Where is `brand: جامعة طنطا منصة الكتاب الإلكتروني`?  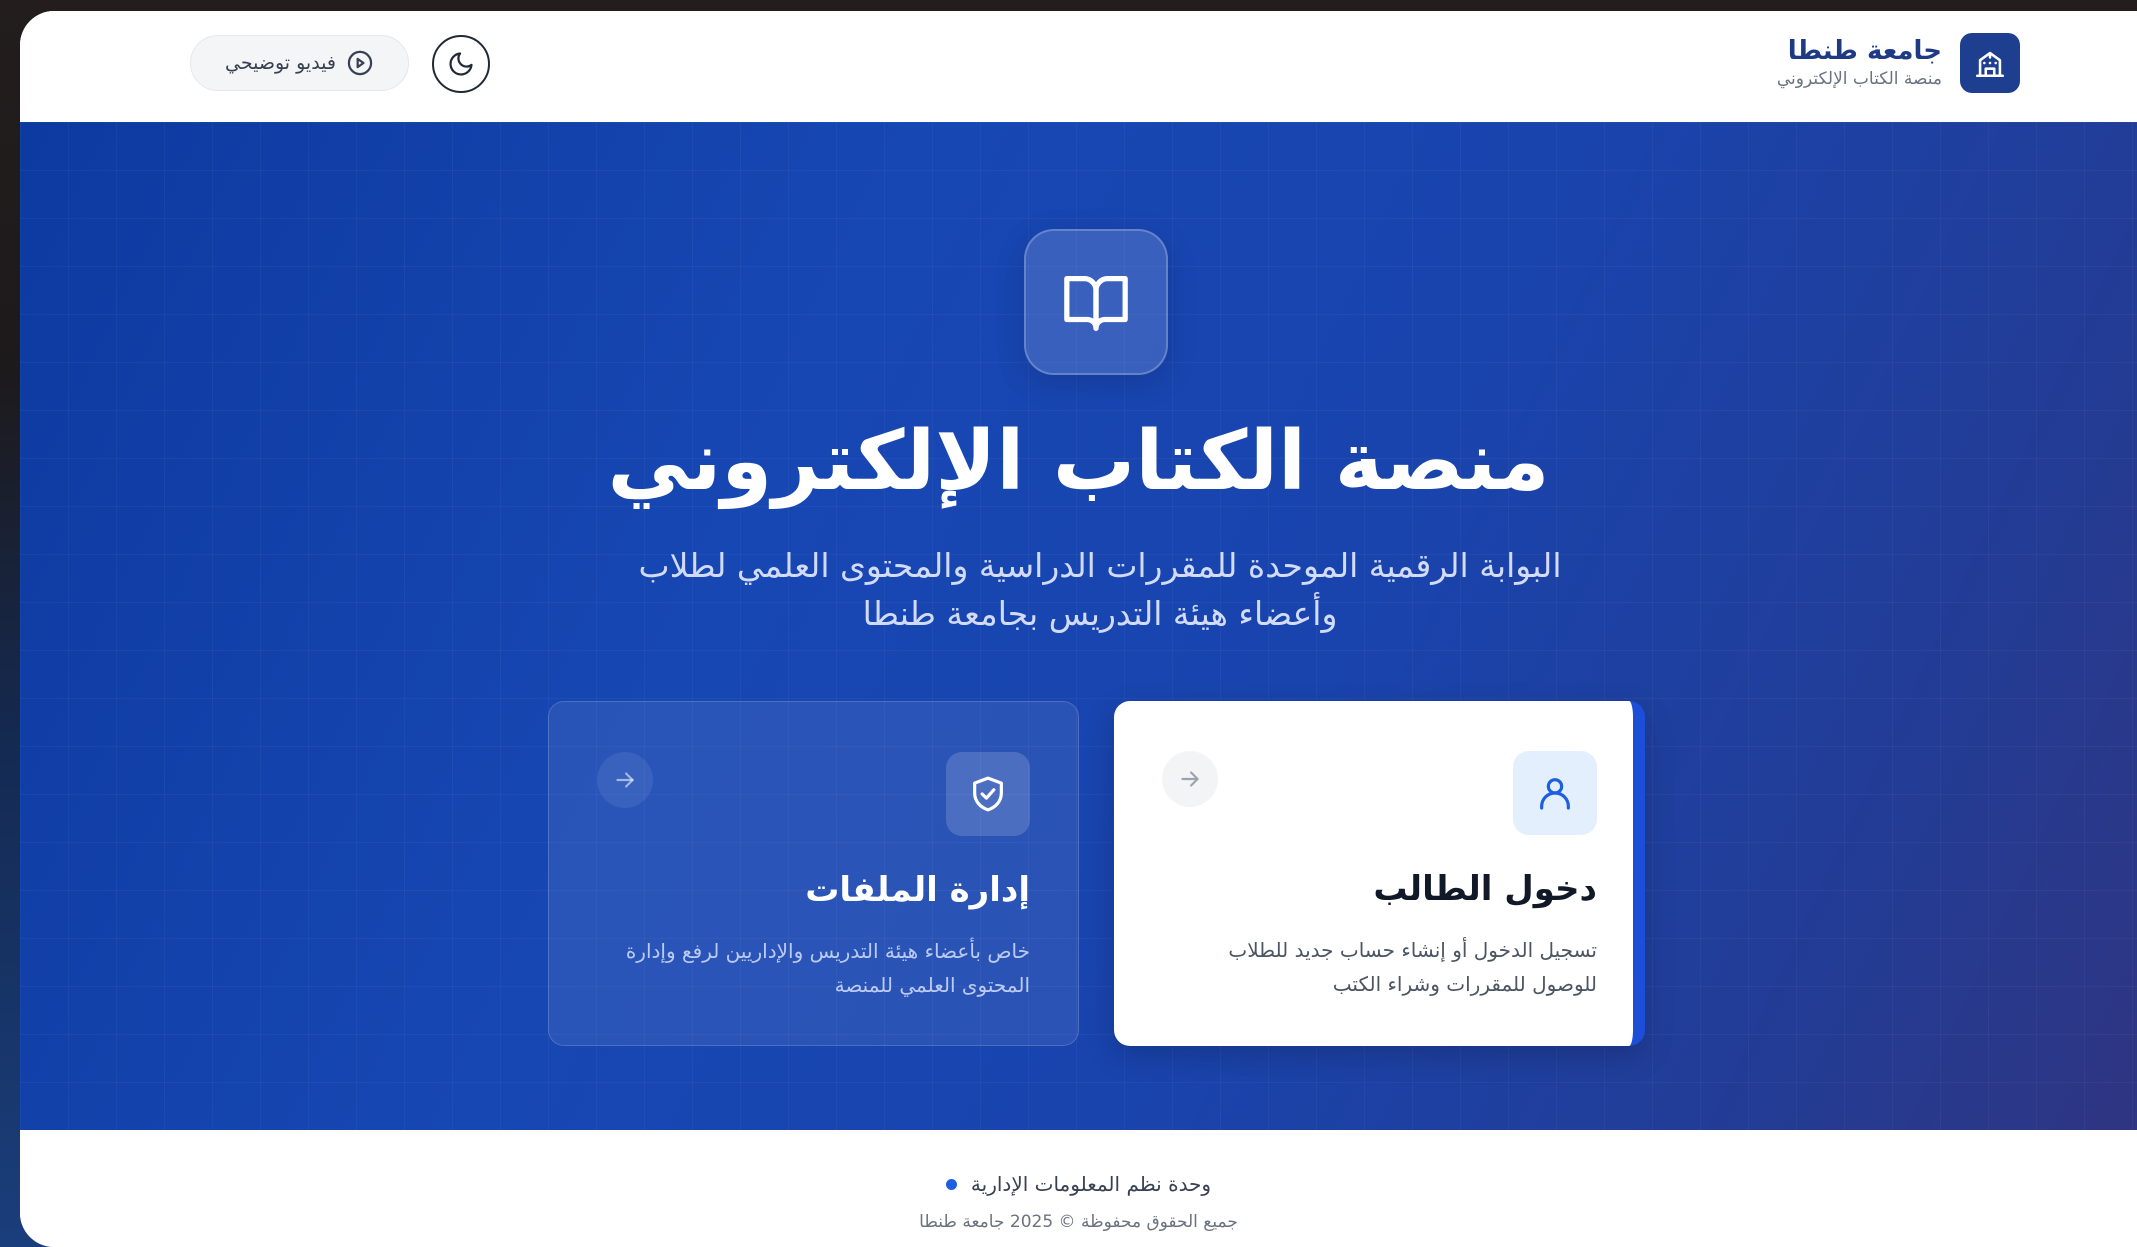 brand: جامعة طنطا منصة الكتاب الإلكتروني is located at coordinates (1898, 63).